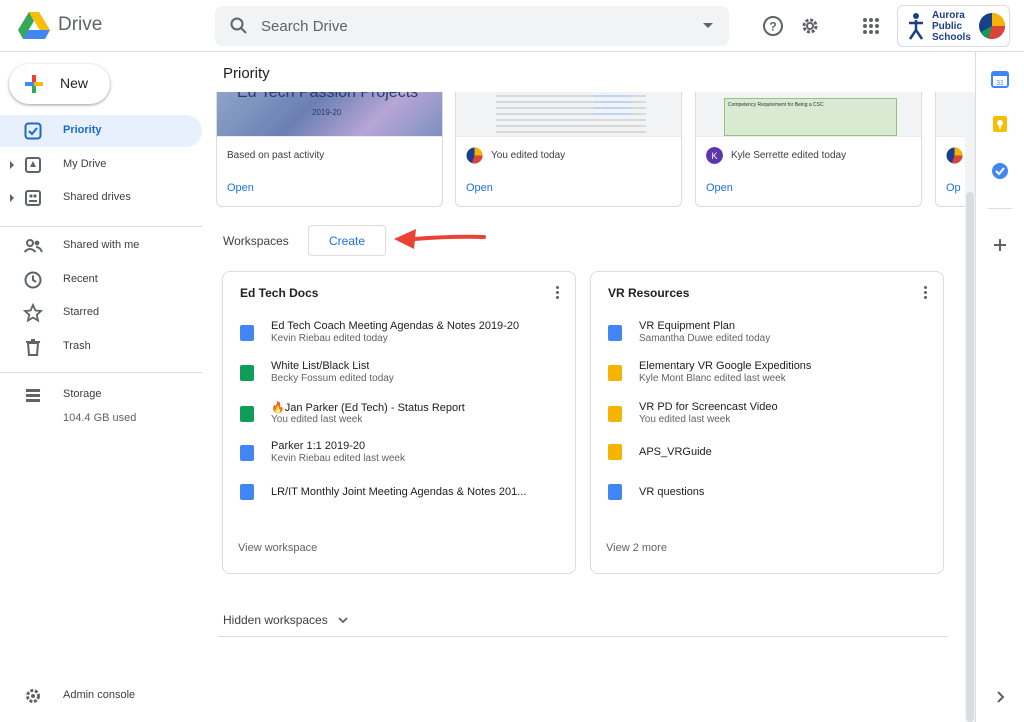  What do you see at coordinates (279, 293) in the screenshot?
I see `workspace-title: Ed Tech Docs` at bounding box center [279, 293].